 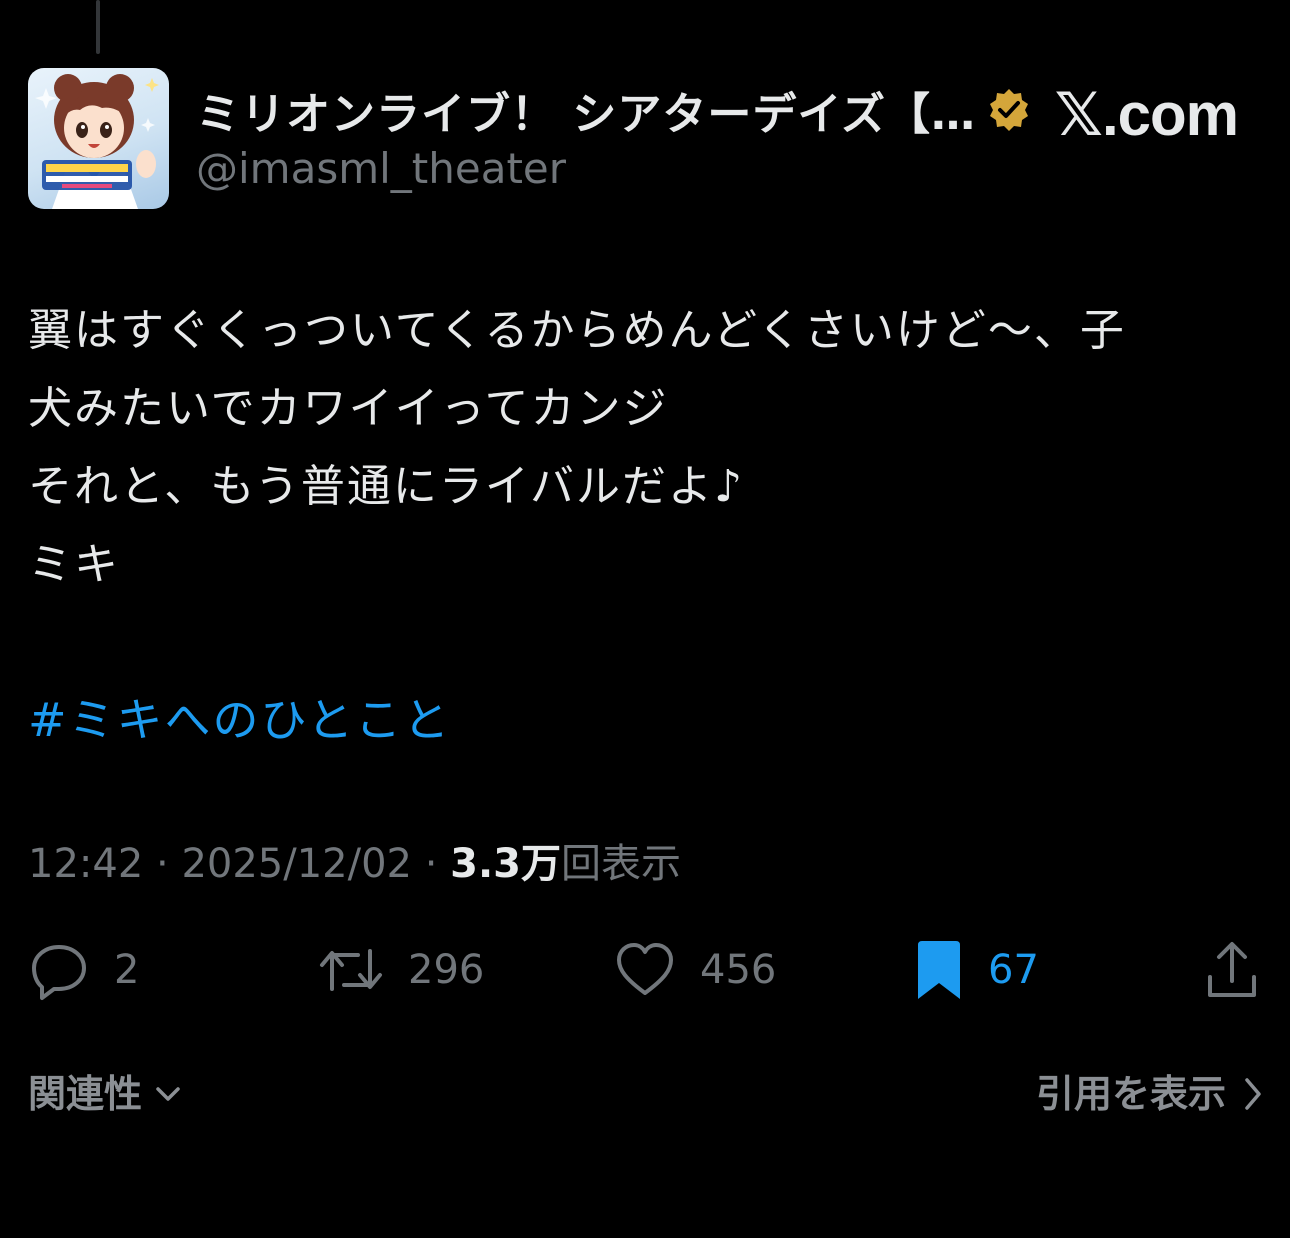 I want to click on views-label: 回表示, so click(x=621, y=864).